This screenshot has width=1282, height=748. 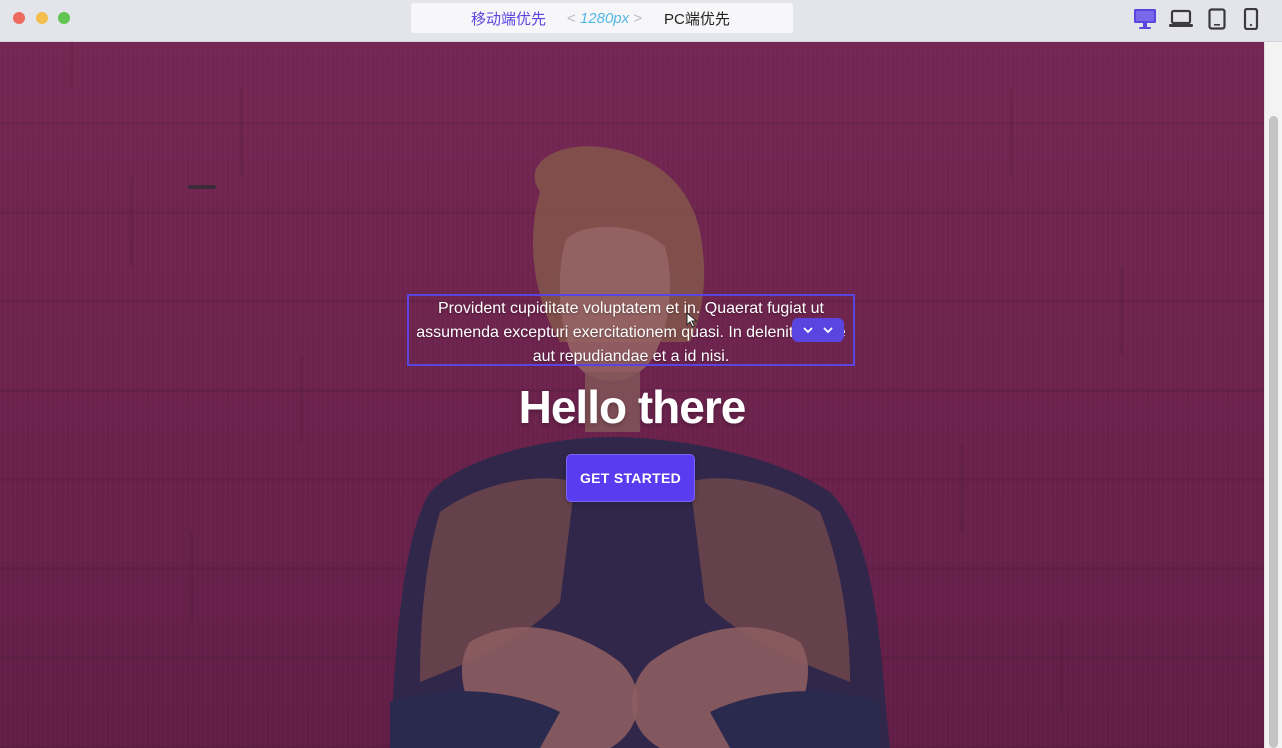 What do you see at coordinates (42, 18) in the screenshot?
I see `minimize-window-button` at bounding box center [42, 18].